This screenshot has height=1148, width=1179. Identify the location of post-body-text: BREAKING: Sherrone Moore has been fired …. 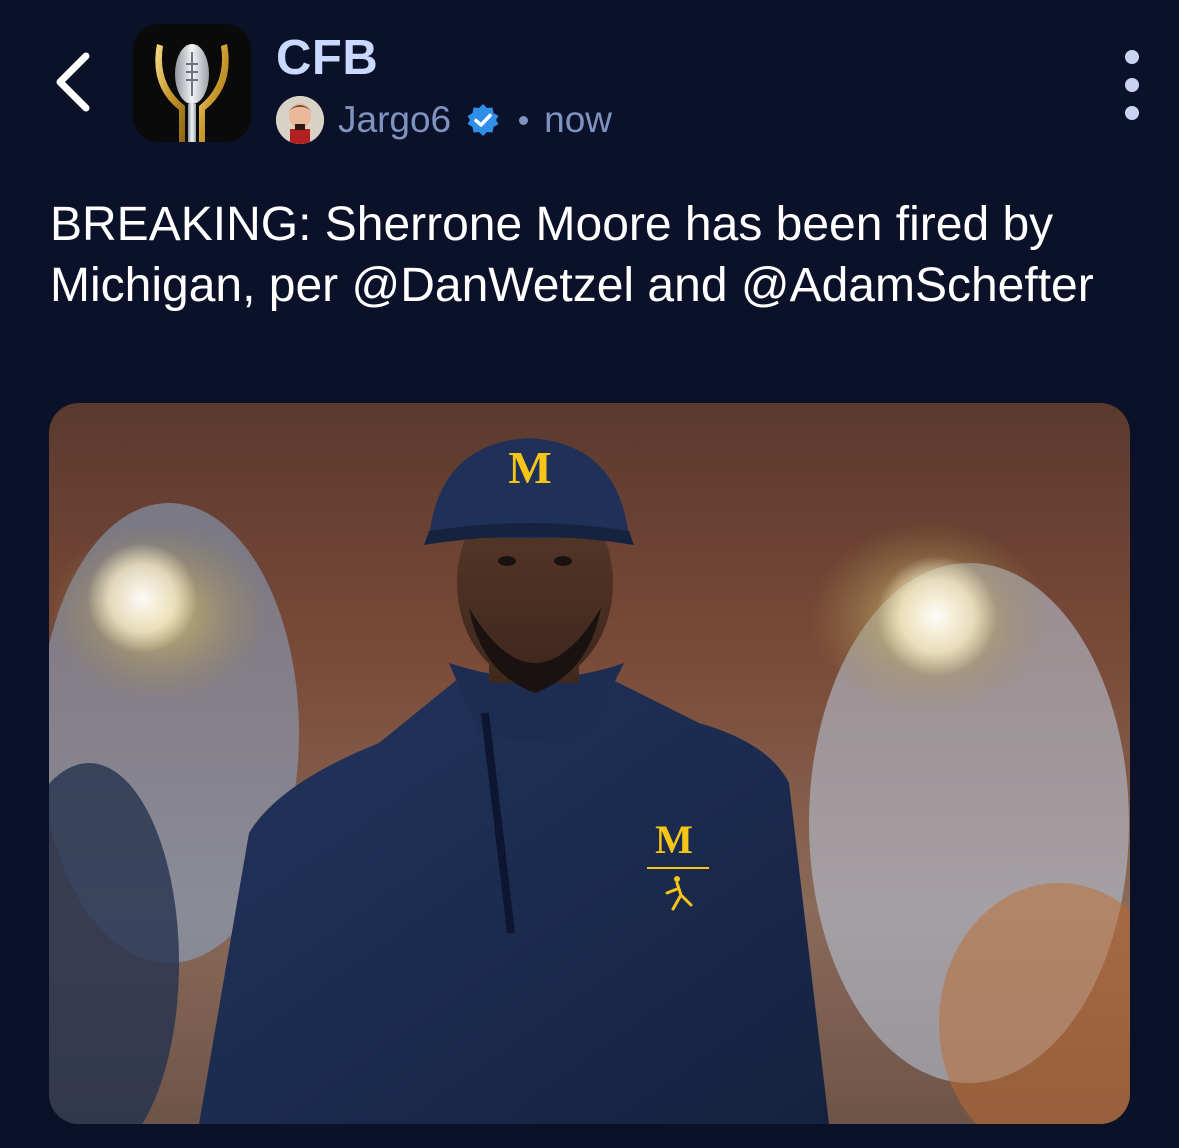
(572, 255).